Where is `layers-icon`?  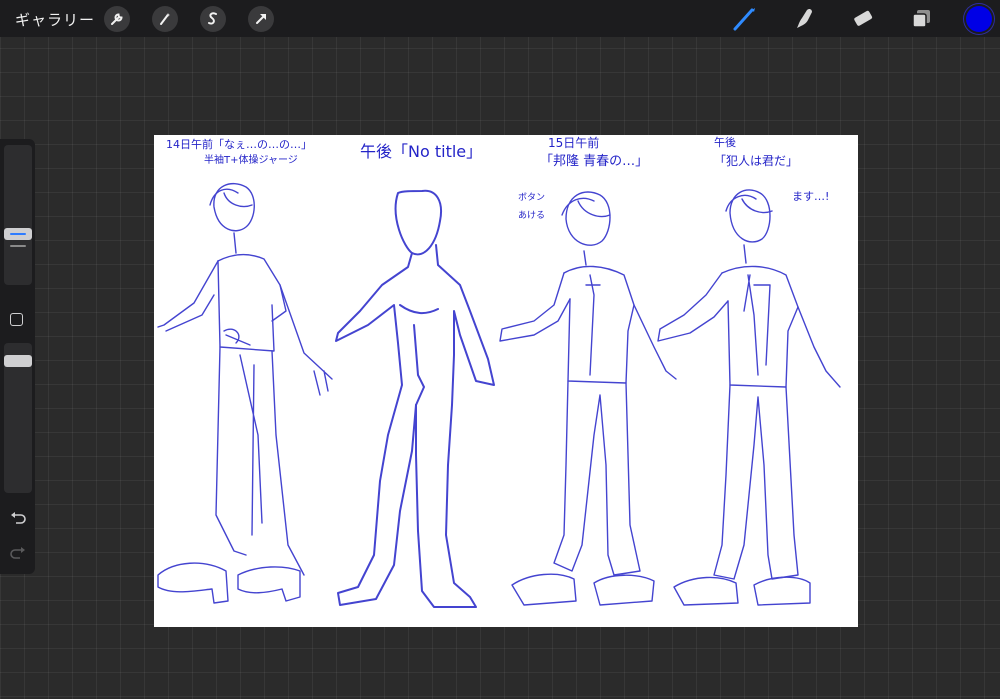
layers-icon is located at coordinates (921, 19).